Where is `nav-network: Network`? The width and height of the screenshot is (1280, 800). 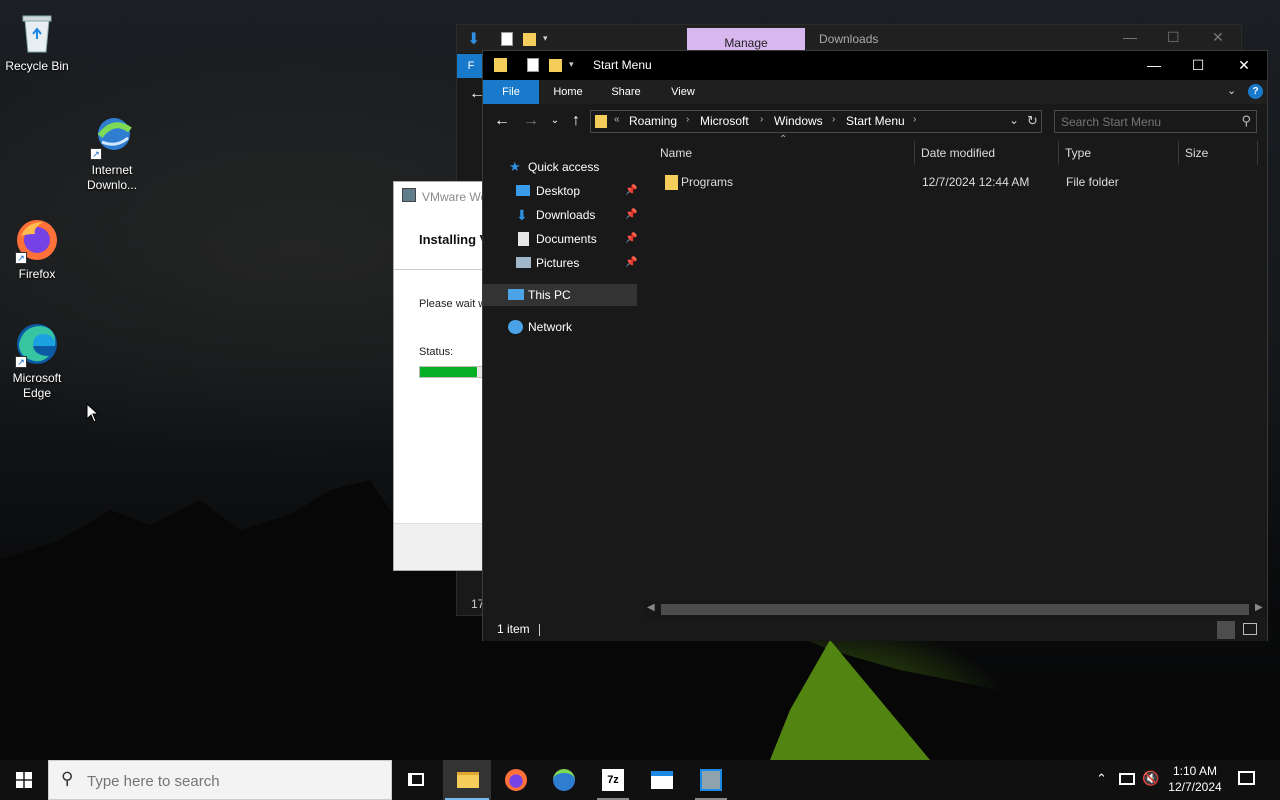
nav-network: Network is located at coordinates (560, 327).